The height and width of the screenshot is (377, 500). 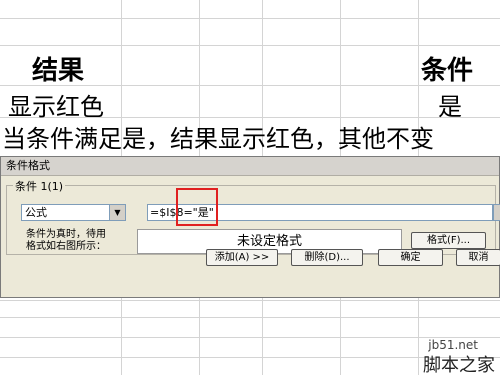 I want to click on format-hint: 条件为真时，待用 格式如右图所示：, so click(x=66, y=241).